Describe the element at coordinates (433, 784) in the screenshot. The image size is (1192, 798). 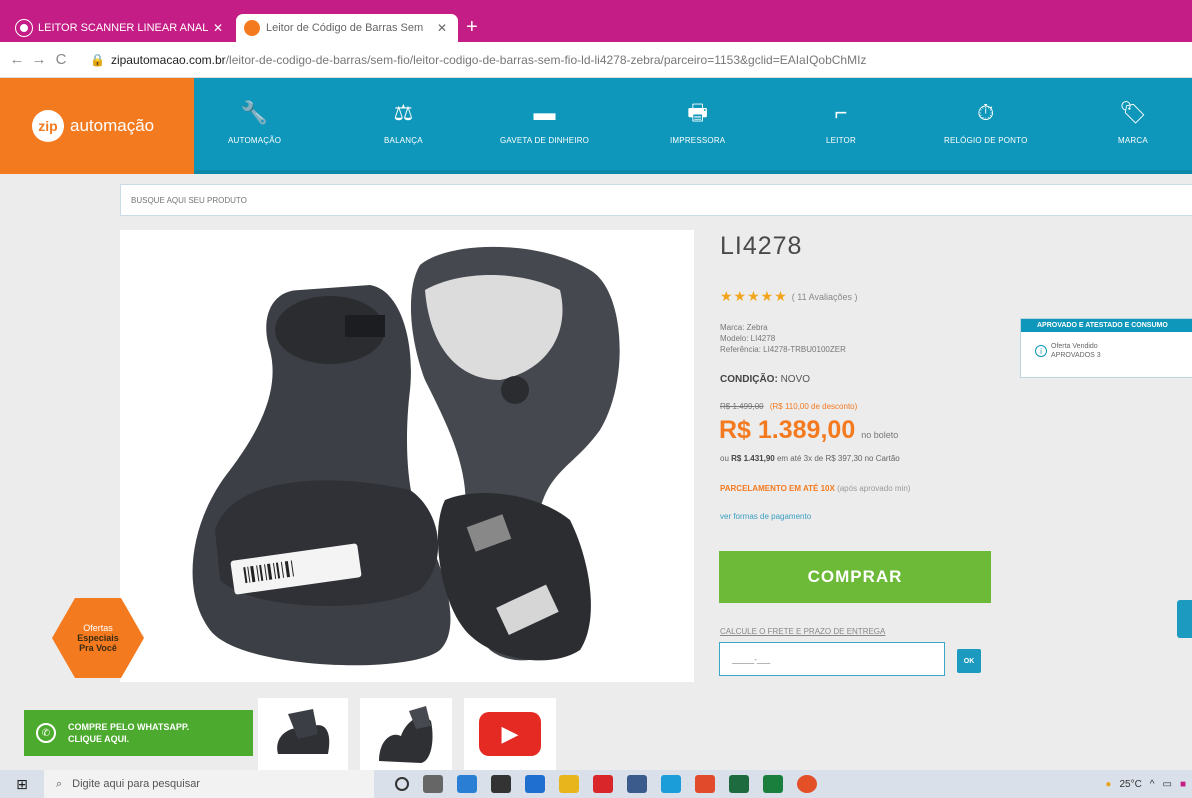
I see `task-view-icon` at that location.